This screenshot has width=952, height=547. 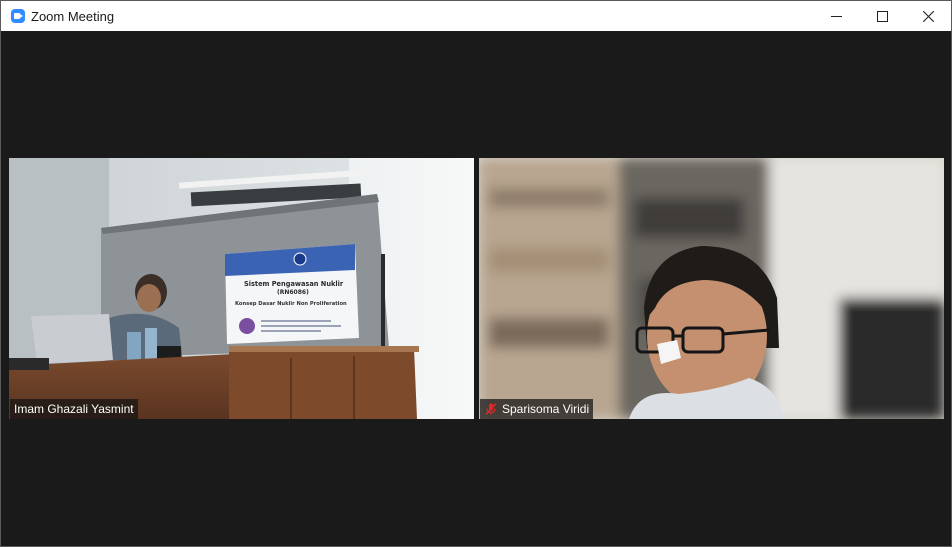 I want to click on slide-code: (RN6086), so click(x=293, y=292).